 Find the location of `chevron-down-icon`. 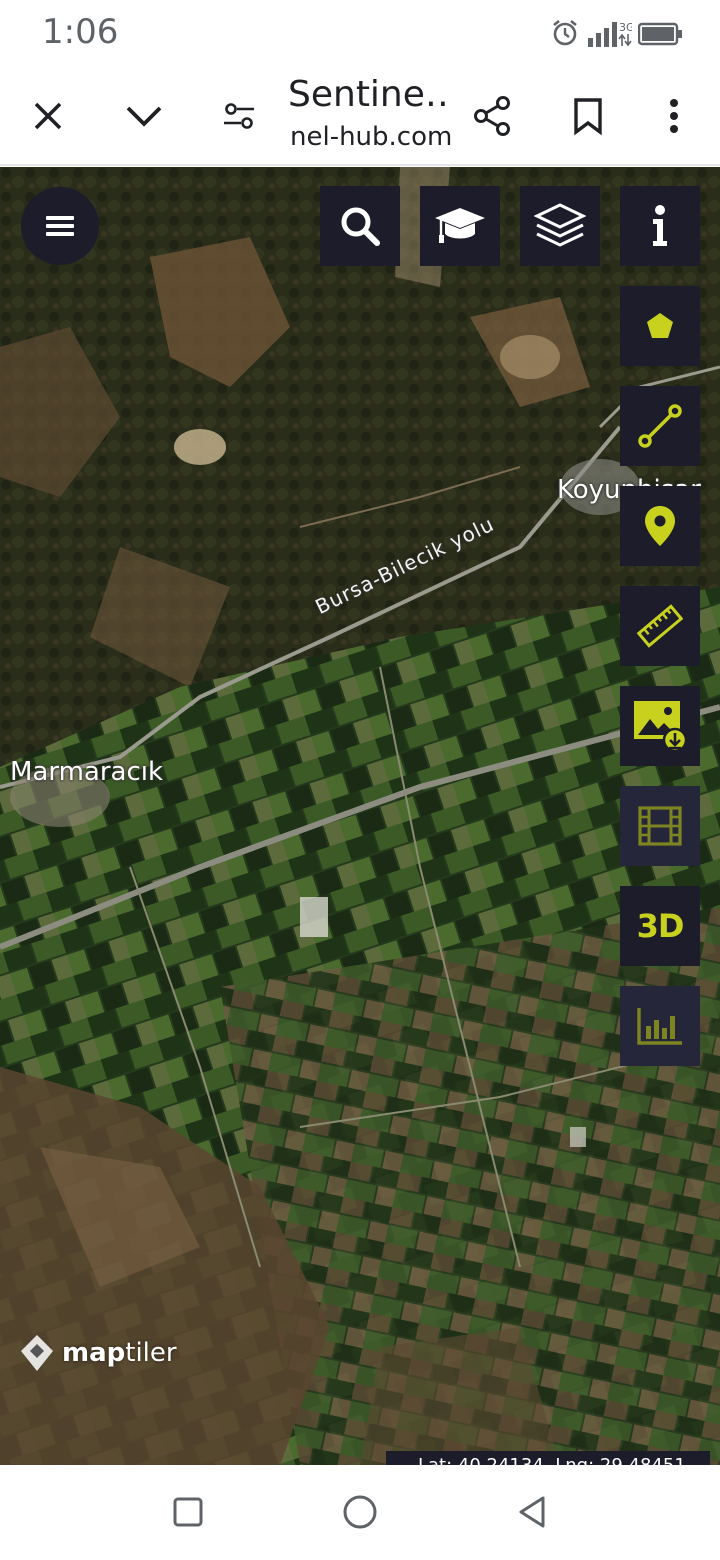

chevron-down-icon is located at coordinates (144, 116).